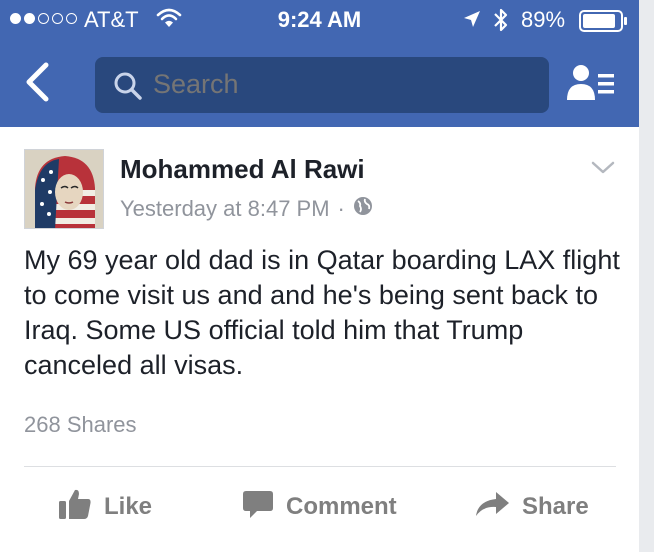 This screenshot has width=654, height=552. I want to click on search-bar, so click(322, 85).